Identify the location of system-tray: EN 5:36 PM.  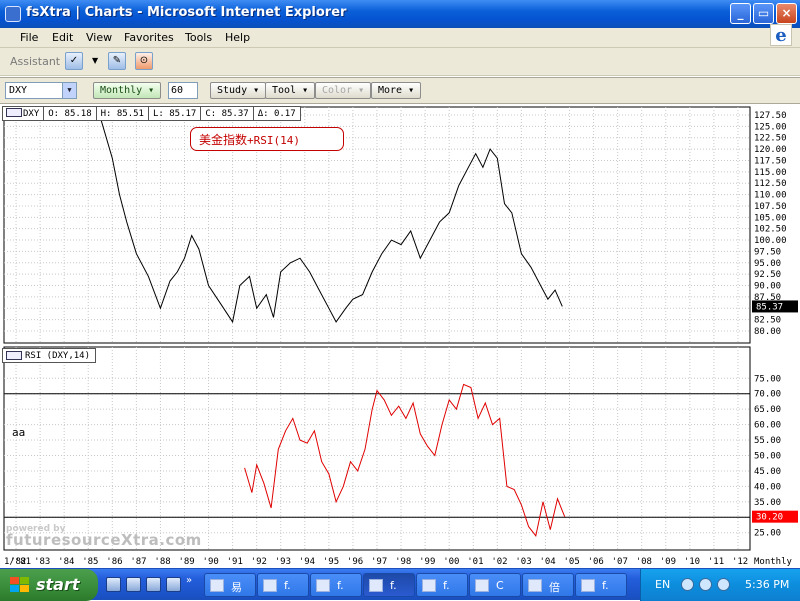
(720, 585).